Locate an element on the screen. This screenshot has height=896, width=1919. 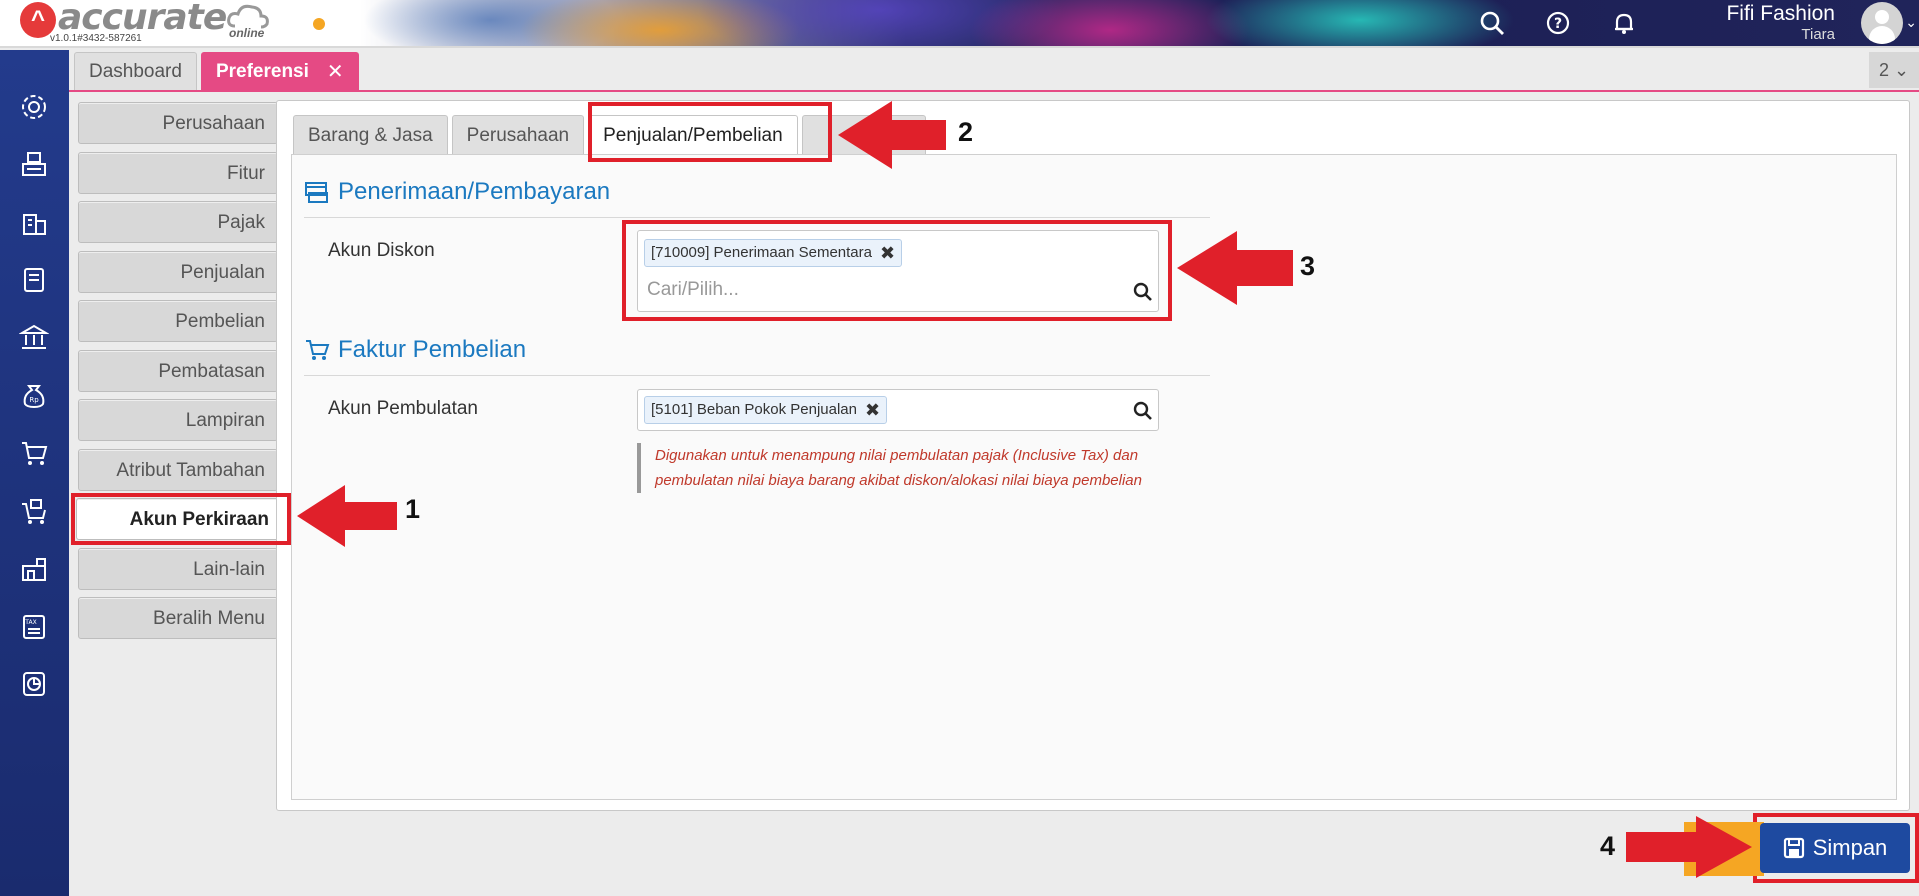
bell-icon is located at coordinates (1624, 23).